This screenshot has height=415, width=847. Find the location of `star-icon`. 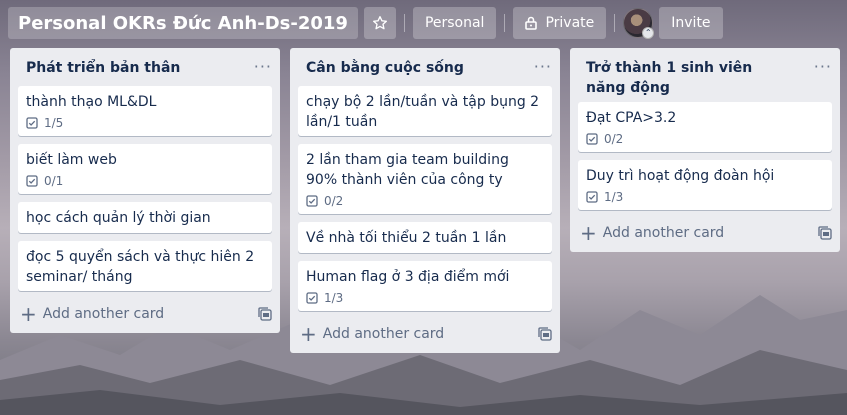

star-icon is located at coordinates (379, 23).